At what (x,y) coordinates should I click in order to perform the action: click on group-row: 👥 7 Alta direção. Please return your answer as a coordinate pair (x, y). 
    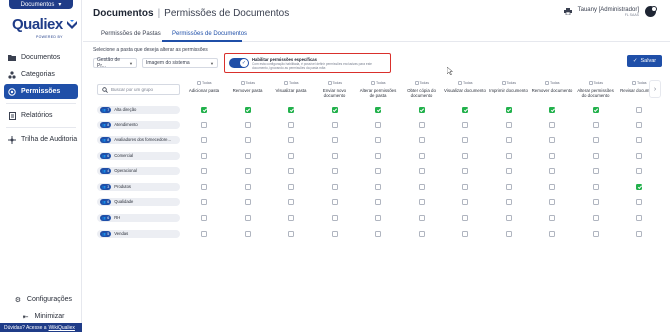
    Looking at the image, I should click on (138, 110).